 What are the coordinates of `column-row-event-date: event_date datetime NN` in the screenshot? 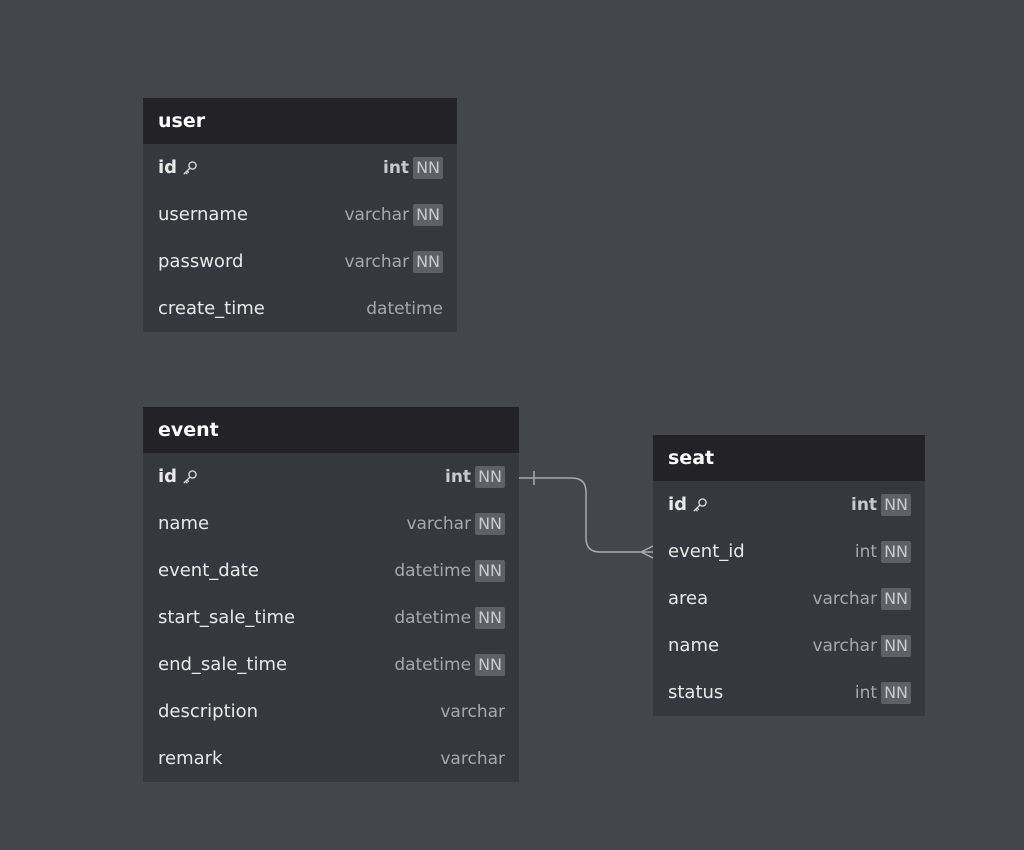 It's located at (331, 570).